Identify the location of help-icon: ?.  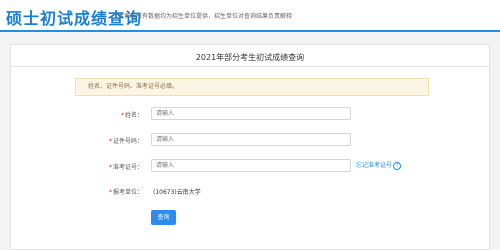
(397, 165).